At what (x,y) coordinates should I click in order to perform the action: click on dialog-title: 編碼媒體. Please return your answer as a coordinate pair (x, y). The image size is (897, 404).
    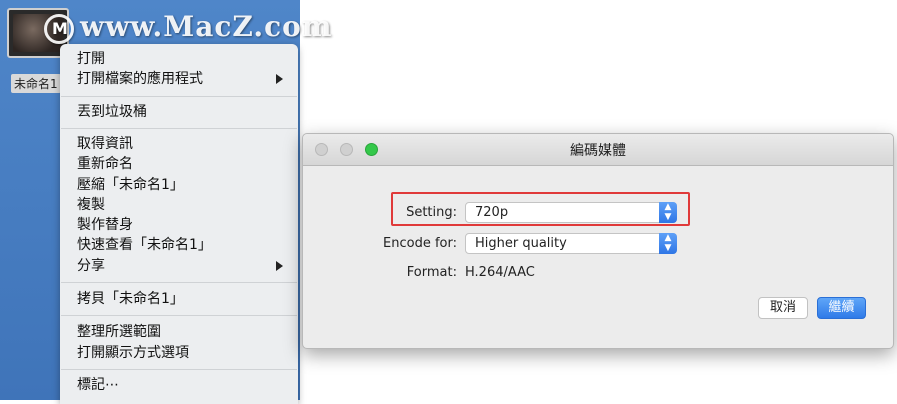
    Looking at the image, I should click on (598, 151).